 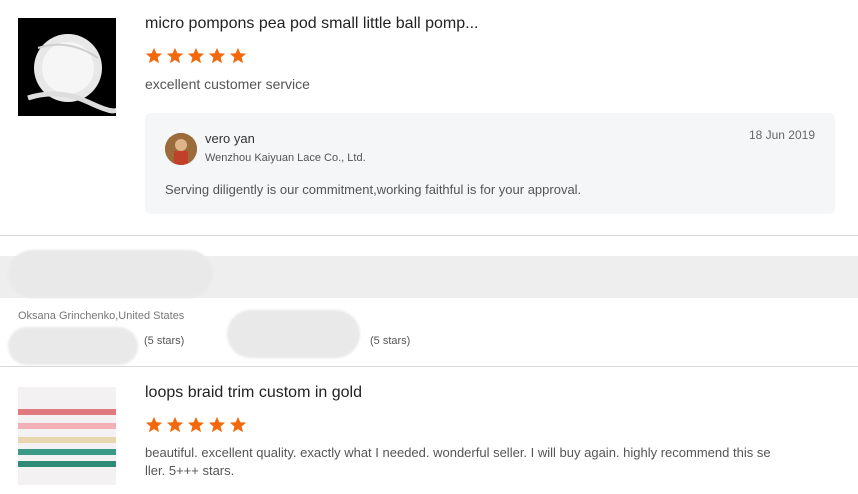 I want to click on reviewer-name-country: Oksana Grinchenko,United States, so click(x=101, y=316).